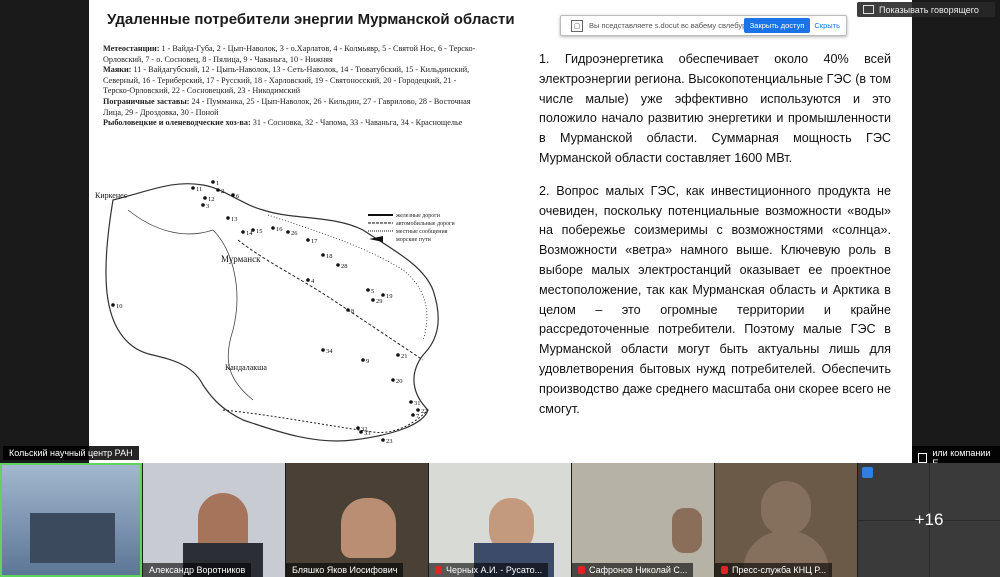  Describe the element at coordinates (364, 429) in the screenshot. I see `map-point-label: 32` at that location.